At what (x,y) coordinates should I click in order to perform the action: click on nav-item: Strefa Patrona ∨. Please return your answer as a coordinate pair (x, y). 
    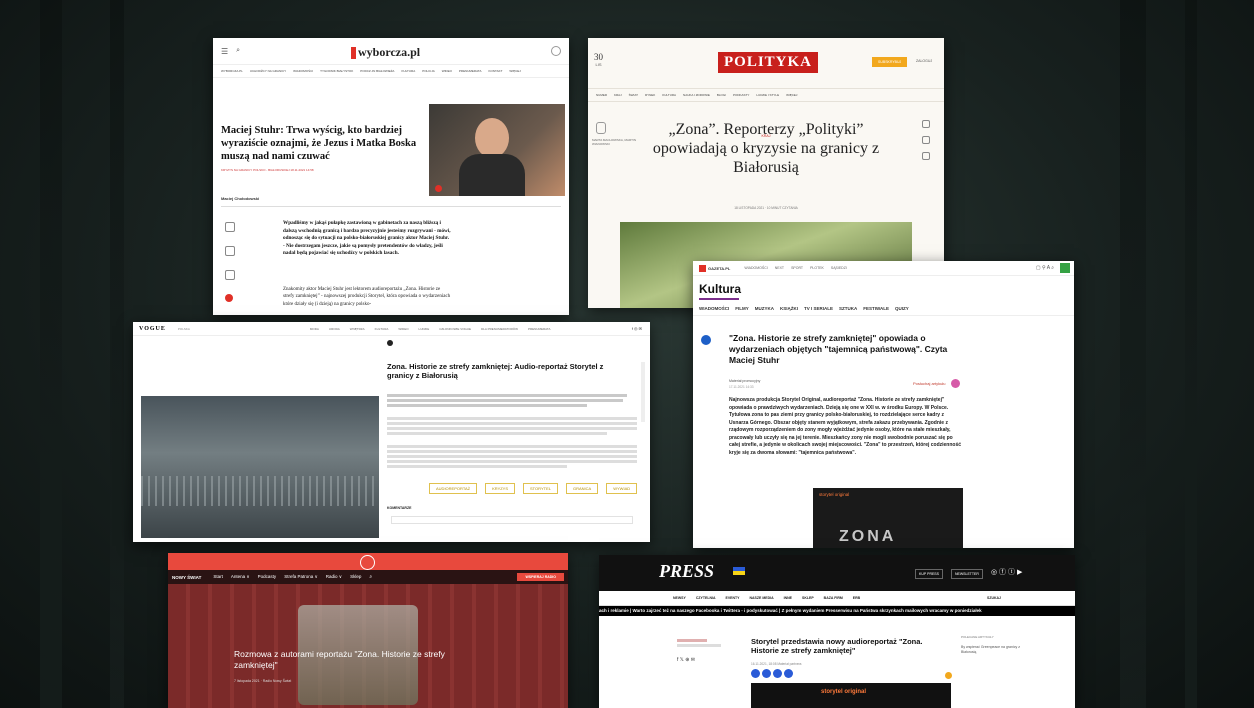
    Looking at the image, I should click on (301, 577).